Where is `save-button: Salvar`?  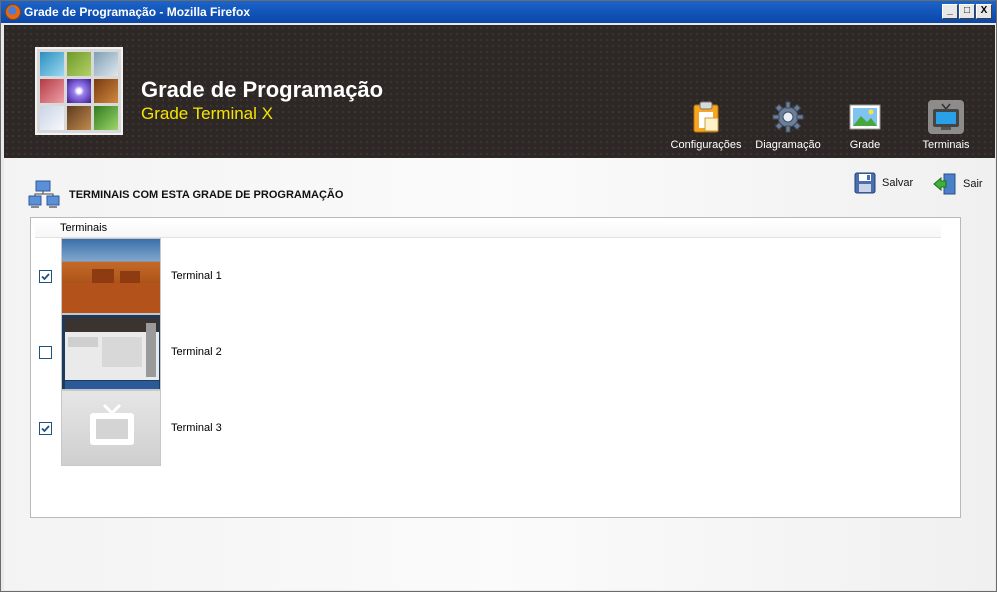 save-button: Salvar is located at coordinates (883, 183).